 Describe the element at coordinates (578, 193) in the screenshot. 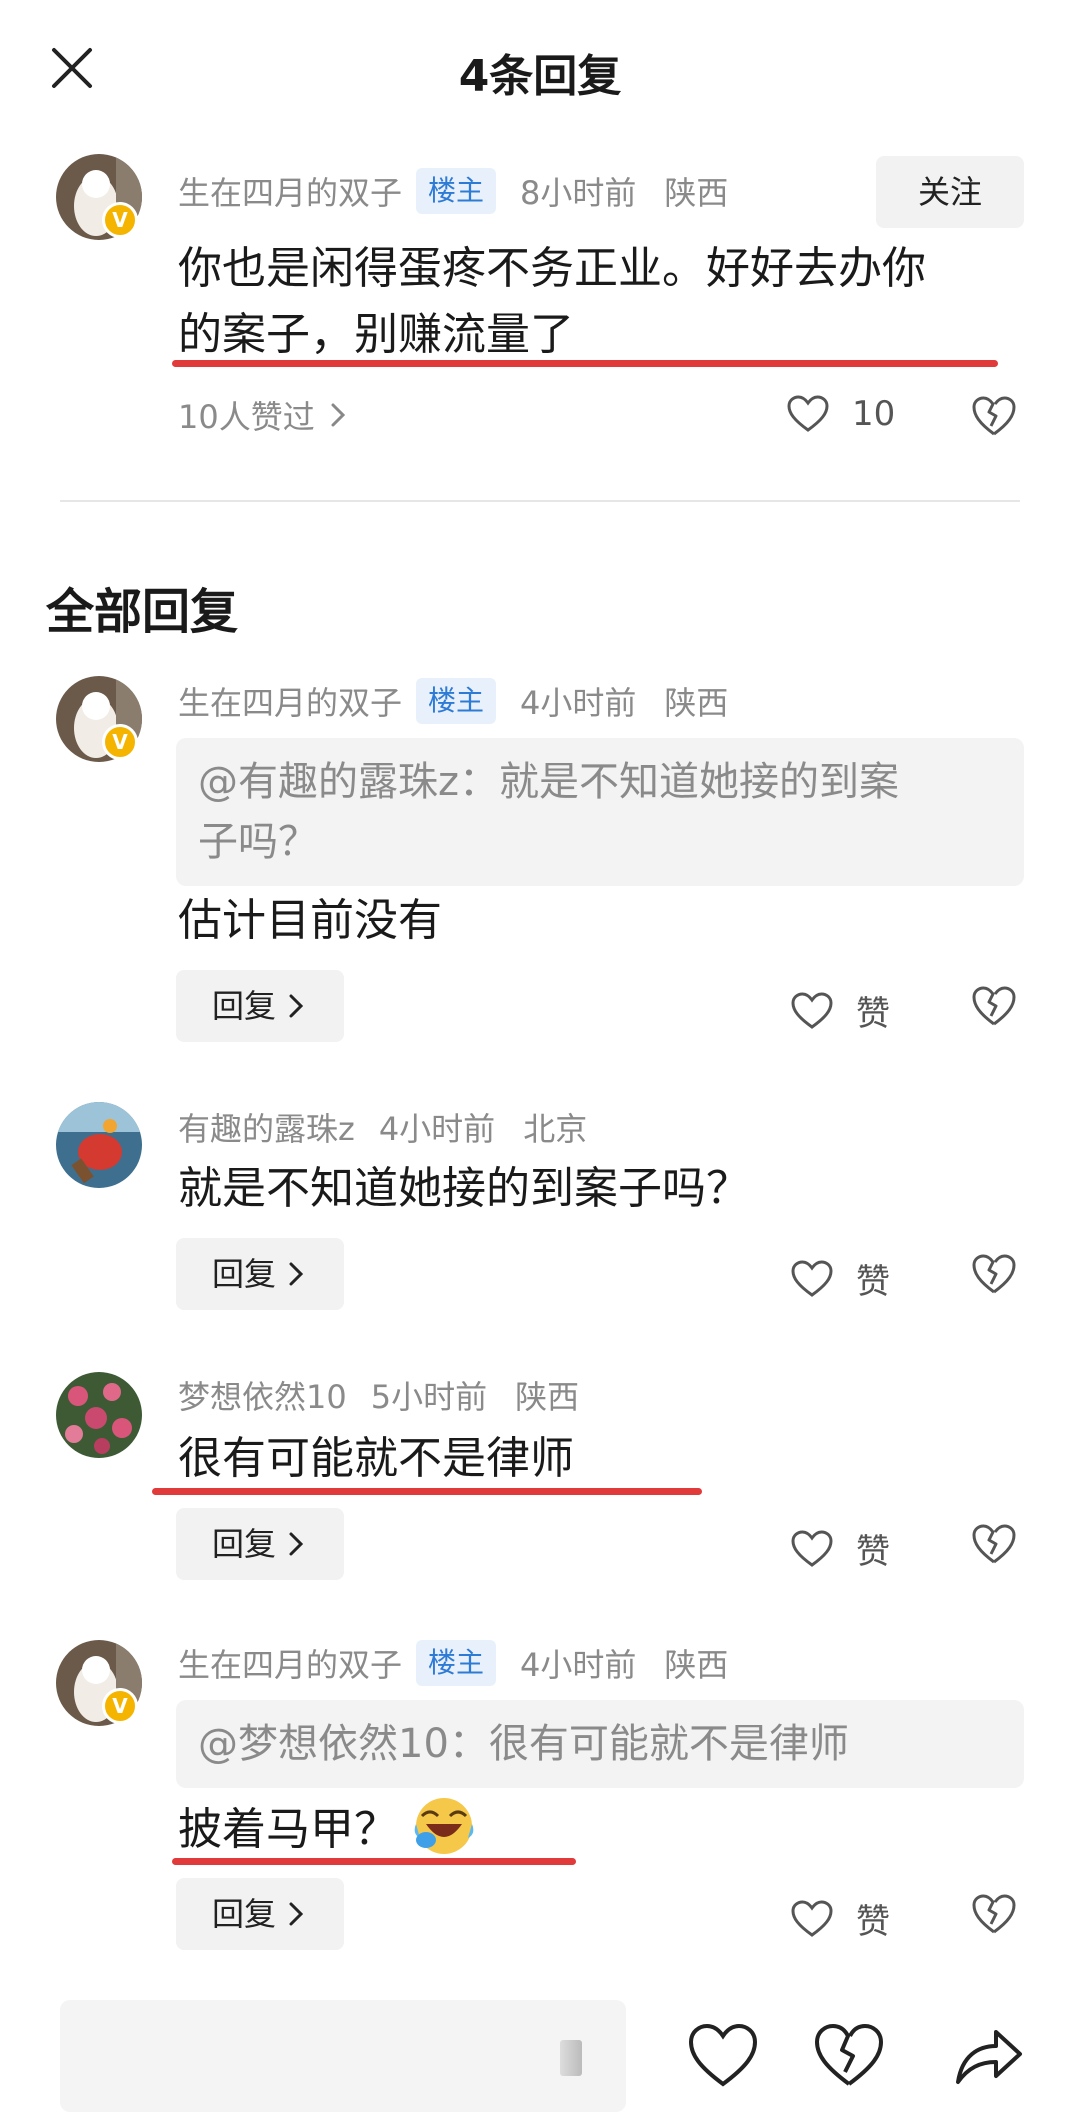

I see `timestamp: 8小时前` at that location.